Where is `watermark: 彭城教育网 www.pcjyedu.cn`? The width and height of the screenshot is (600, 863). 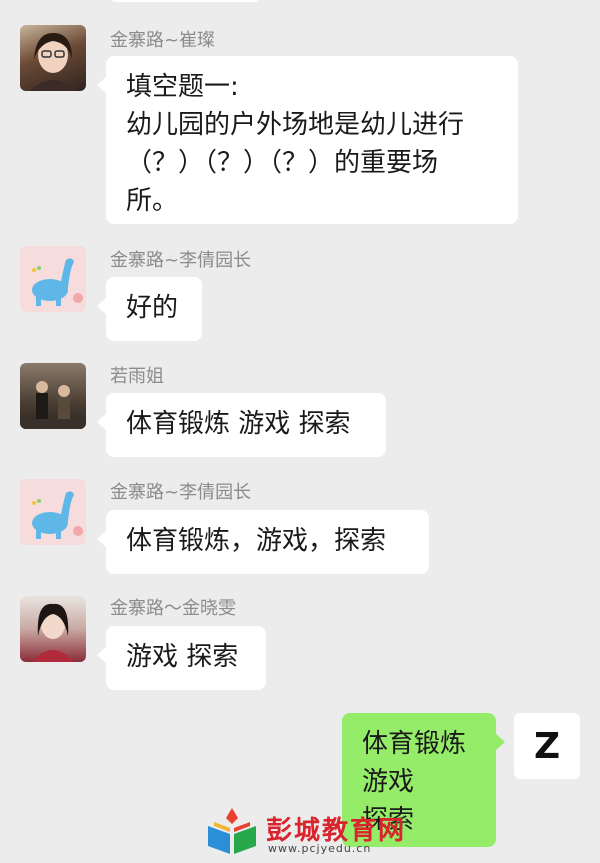
watermark: 彭城教育网 www.pcjyedu.cn is located at coordinates (314, 833).